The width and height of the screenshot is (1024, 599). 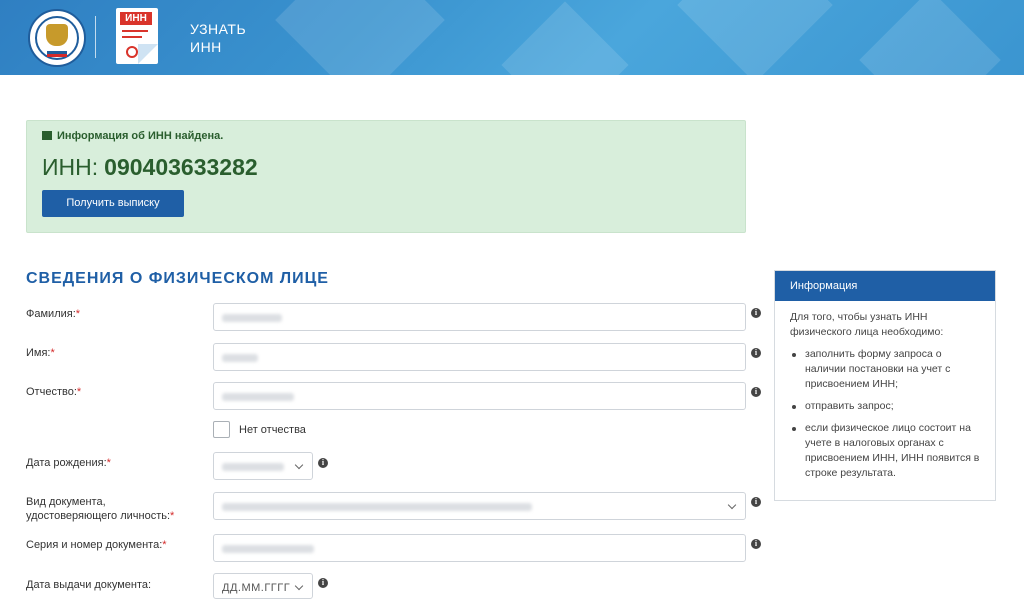 What do you see at coordinates (479, 357) in the screenshot?
I see `name-input` at bounding box center [479, 357].